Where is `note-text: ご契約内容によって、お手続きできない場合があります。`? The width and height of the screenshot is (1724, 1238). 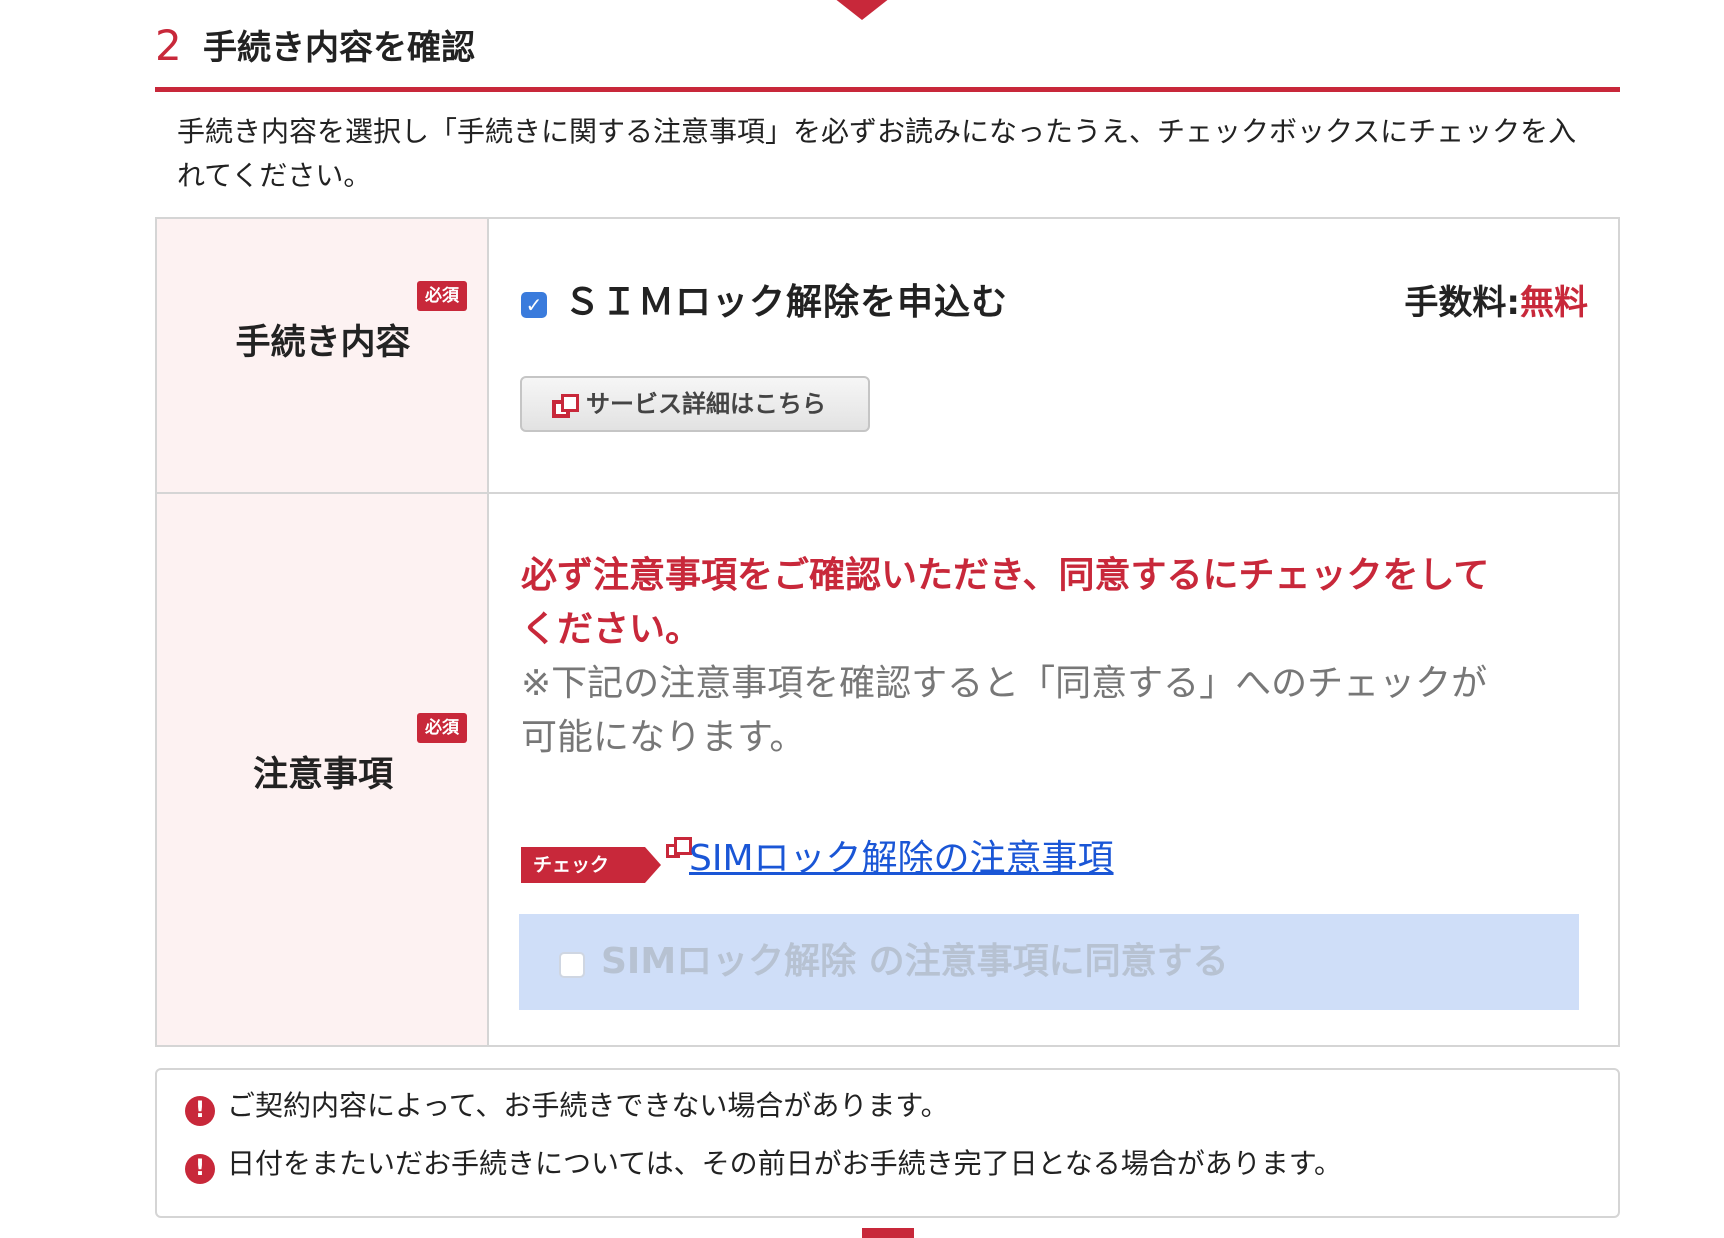
note-text: ご契約内容によって、お手続きできない場合があります。 is located at coordinates (588, 1105).